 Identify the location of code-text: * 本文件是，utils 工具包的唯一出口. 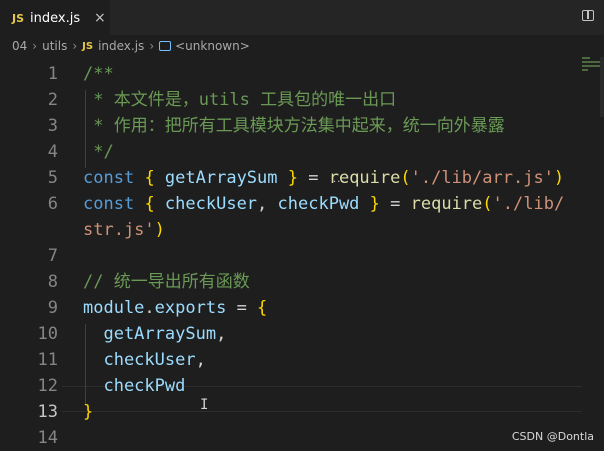
(239, 100).